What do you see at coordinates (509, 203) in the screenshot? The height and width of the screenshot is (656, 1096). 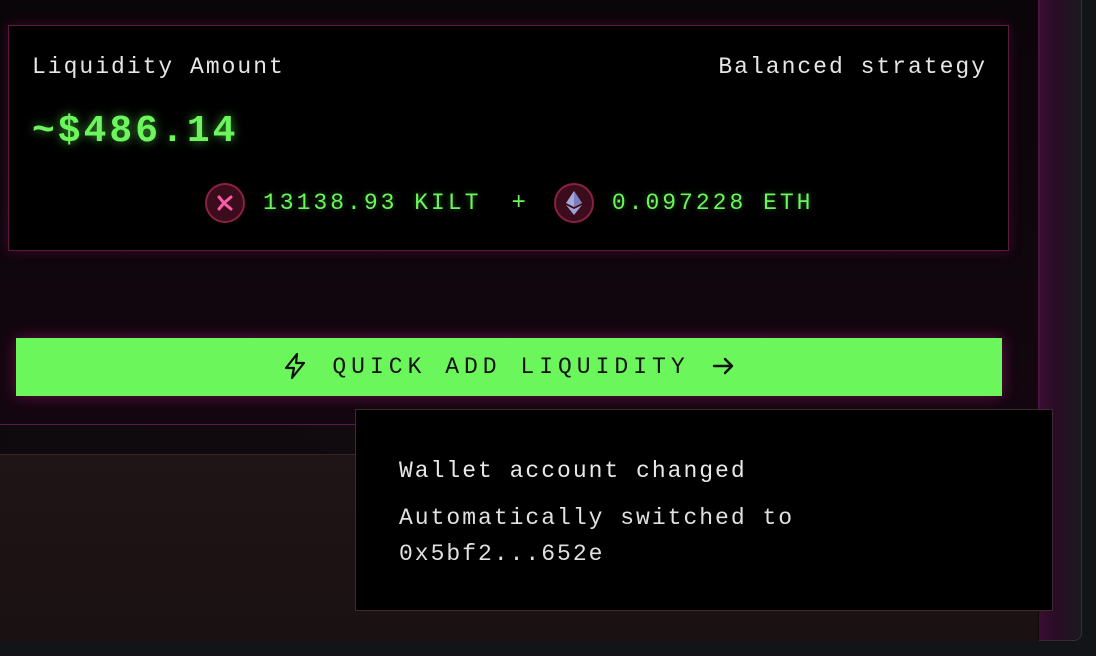 I see `token-breakdown: 13138.93 KILT + 0.097228 ETH` at bounding box center [509, 203].